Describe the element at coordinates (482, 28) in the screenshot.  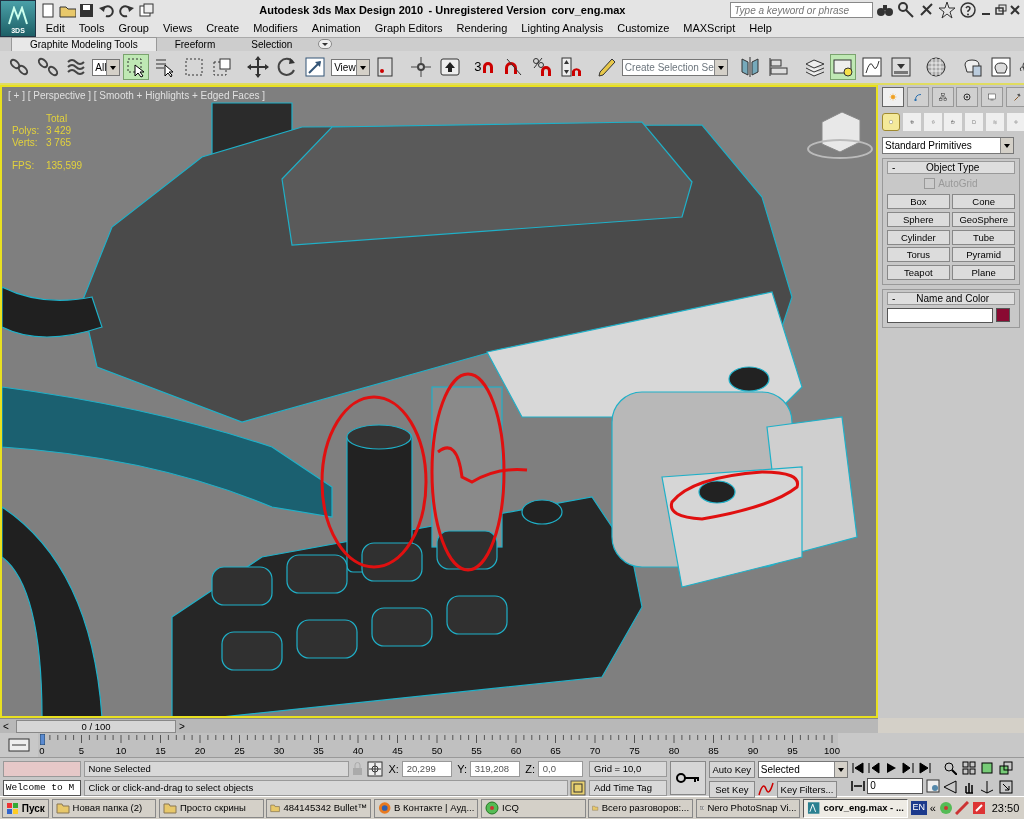
I see `menu-item: Rendering` at that location.